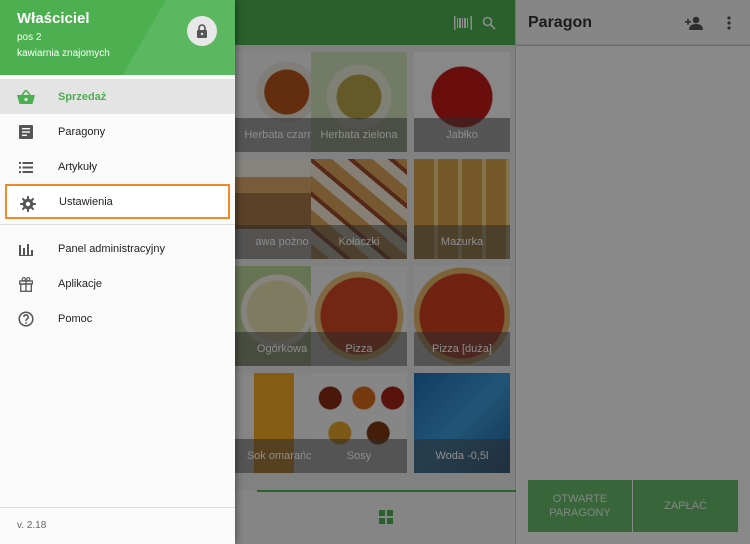 This screenshot has height=544, width=750. Describe the element at coordinates (78, 166) in the screenshot. I see `menu-item-label: Artykuły` at that location.